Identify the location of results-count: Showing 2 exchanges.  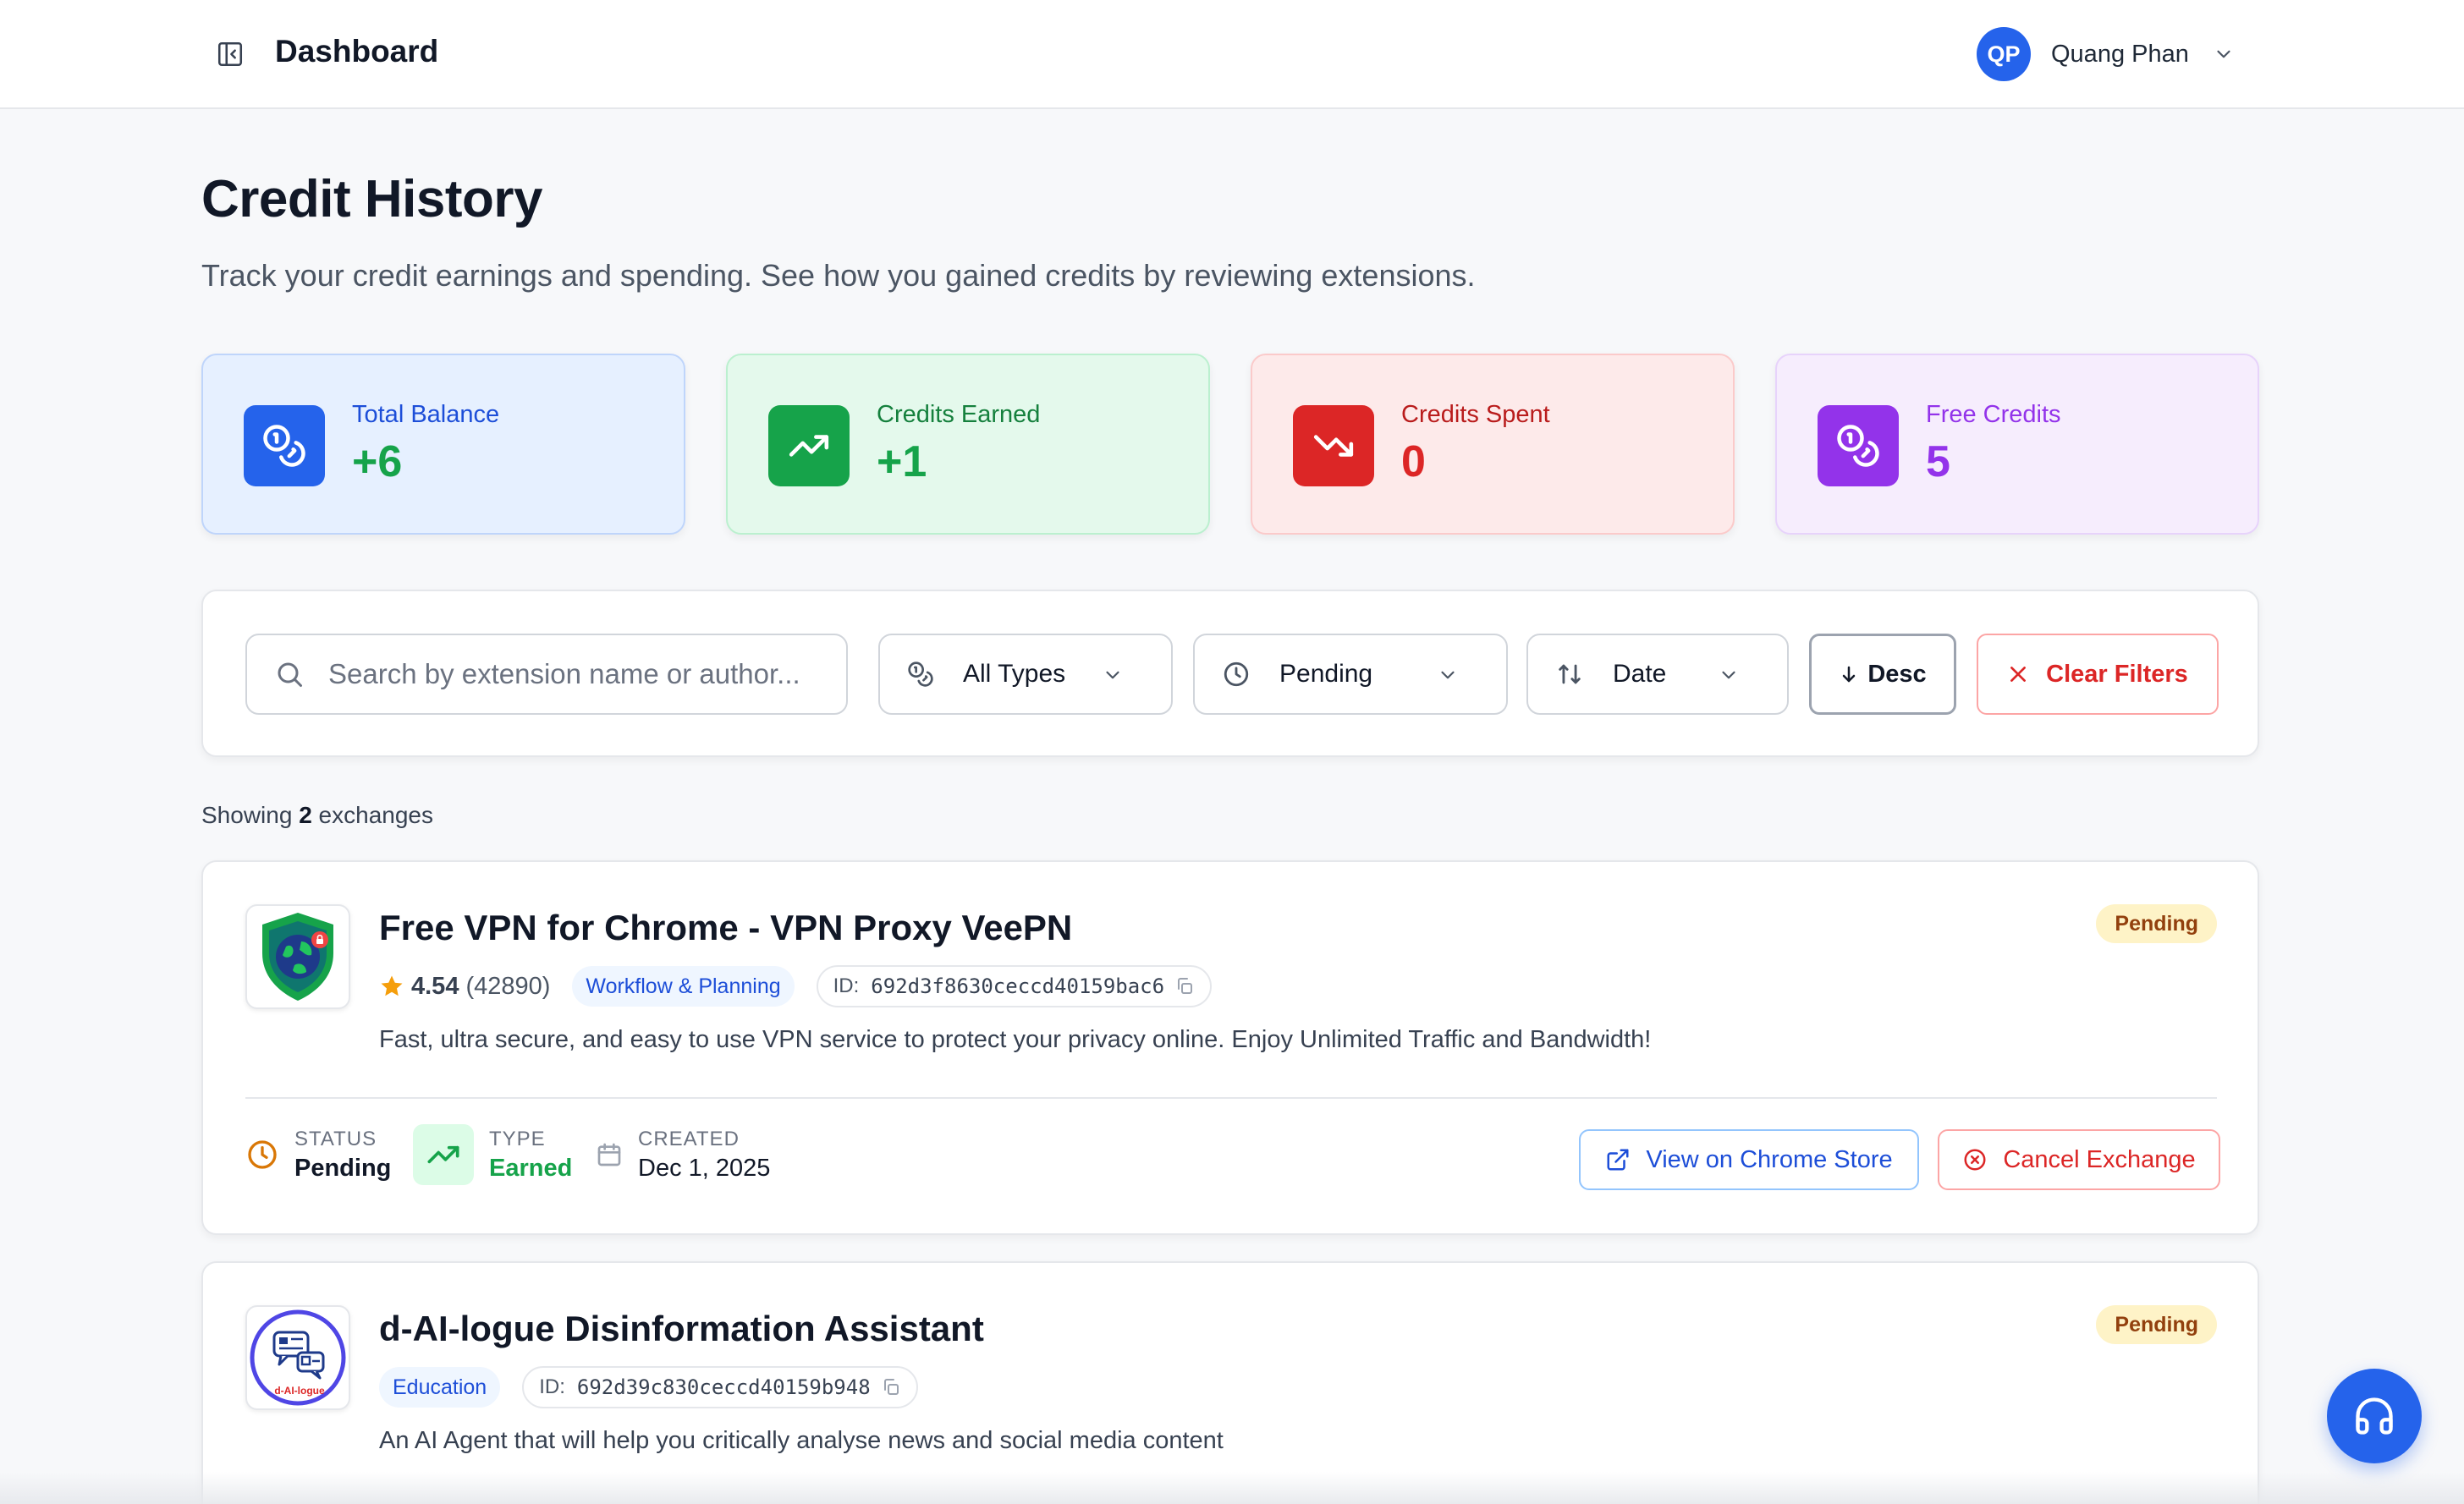
(317, 815).